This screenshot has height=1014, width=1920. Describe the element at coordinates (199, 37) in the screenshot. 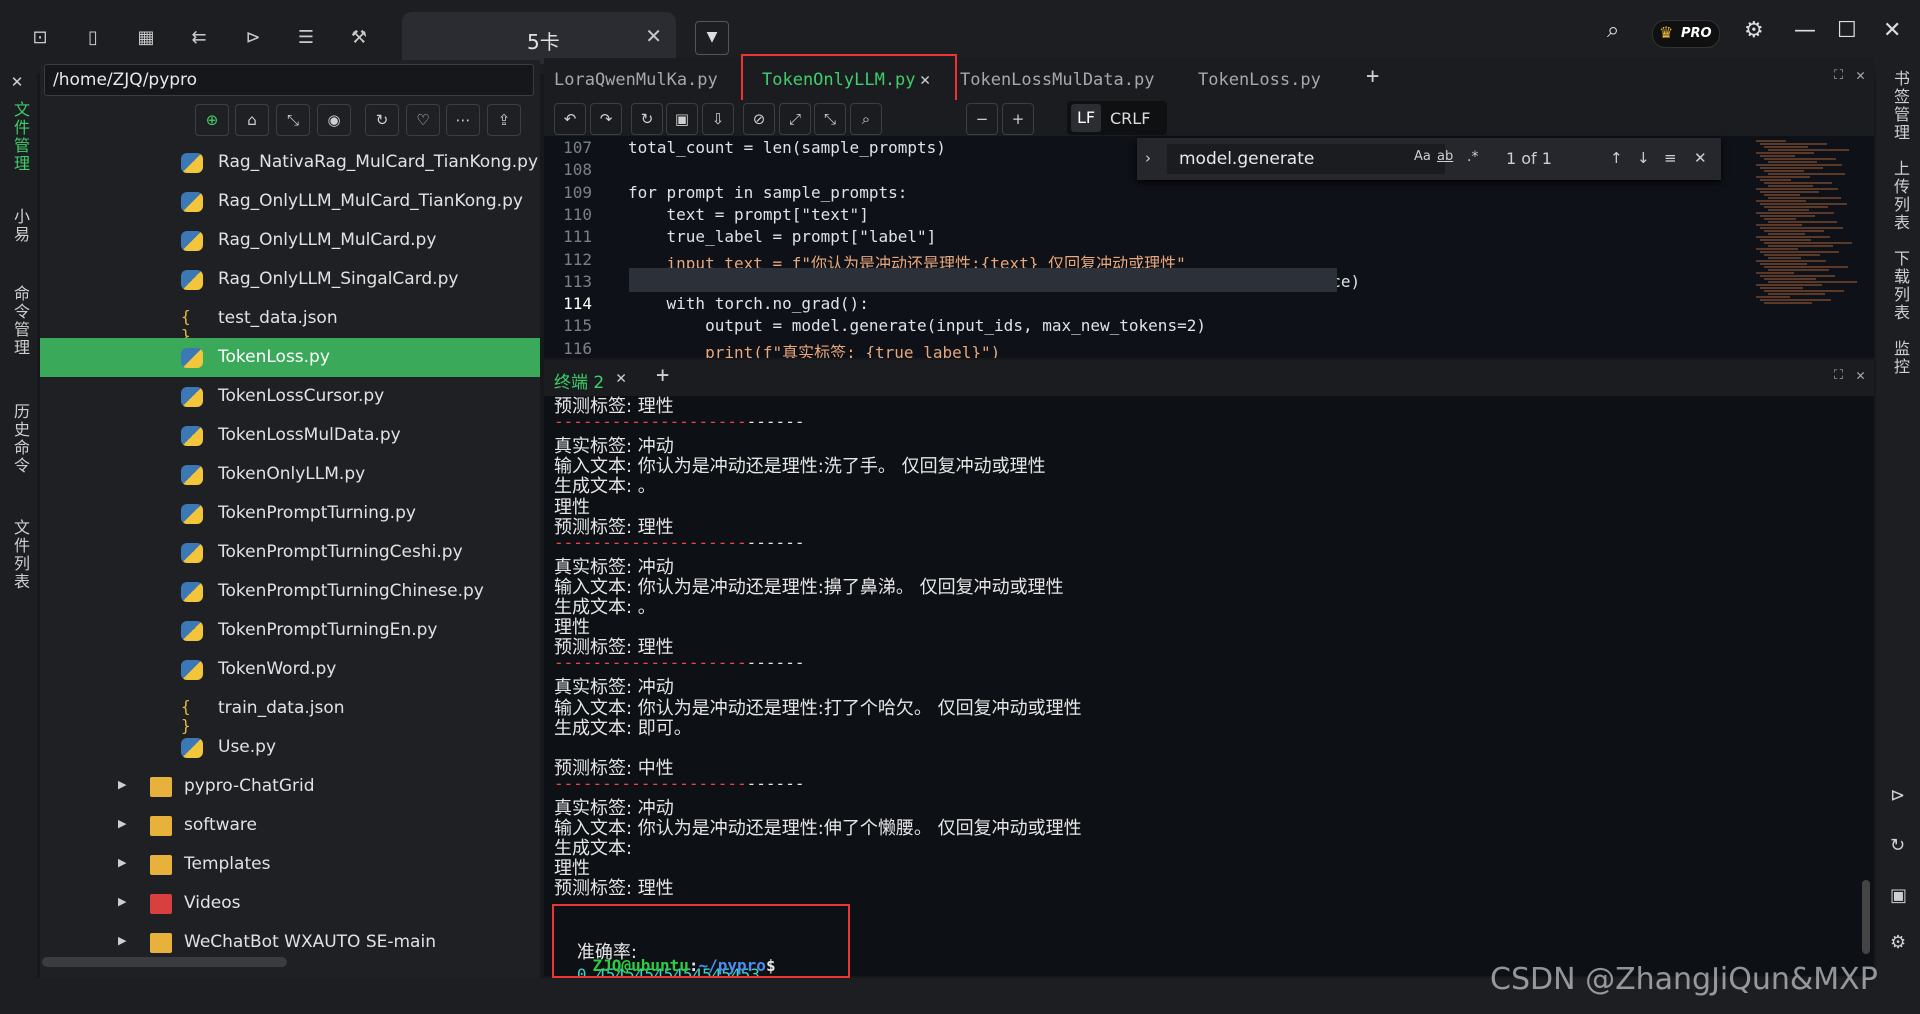

I see `sort-icon: ⇇` at that location.